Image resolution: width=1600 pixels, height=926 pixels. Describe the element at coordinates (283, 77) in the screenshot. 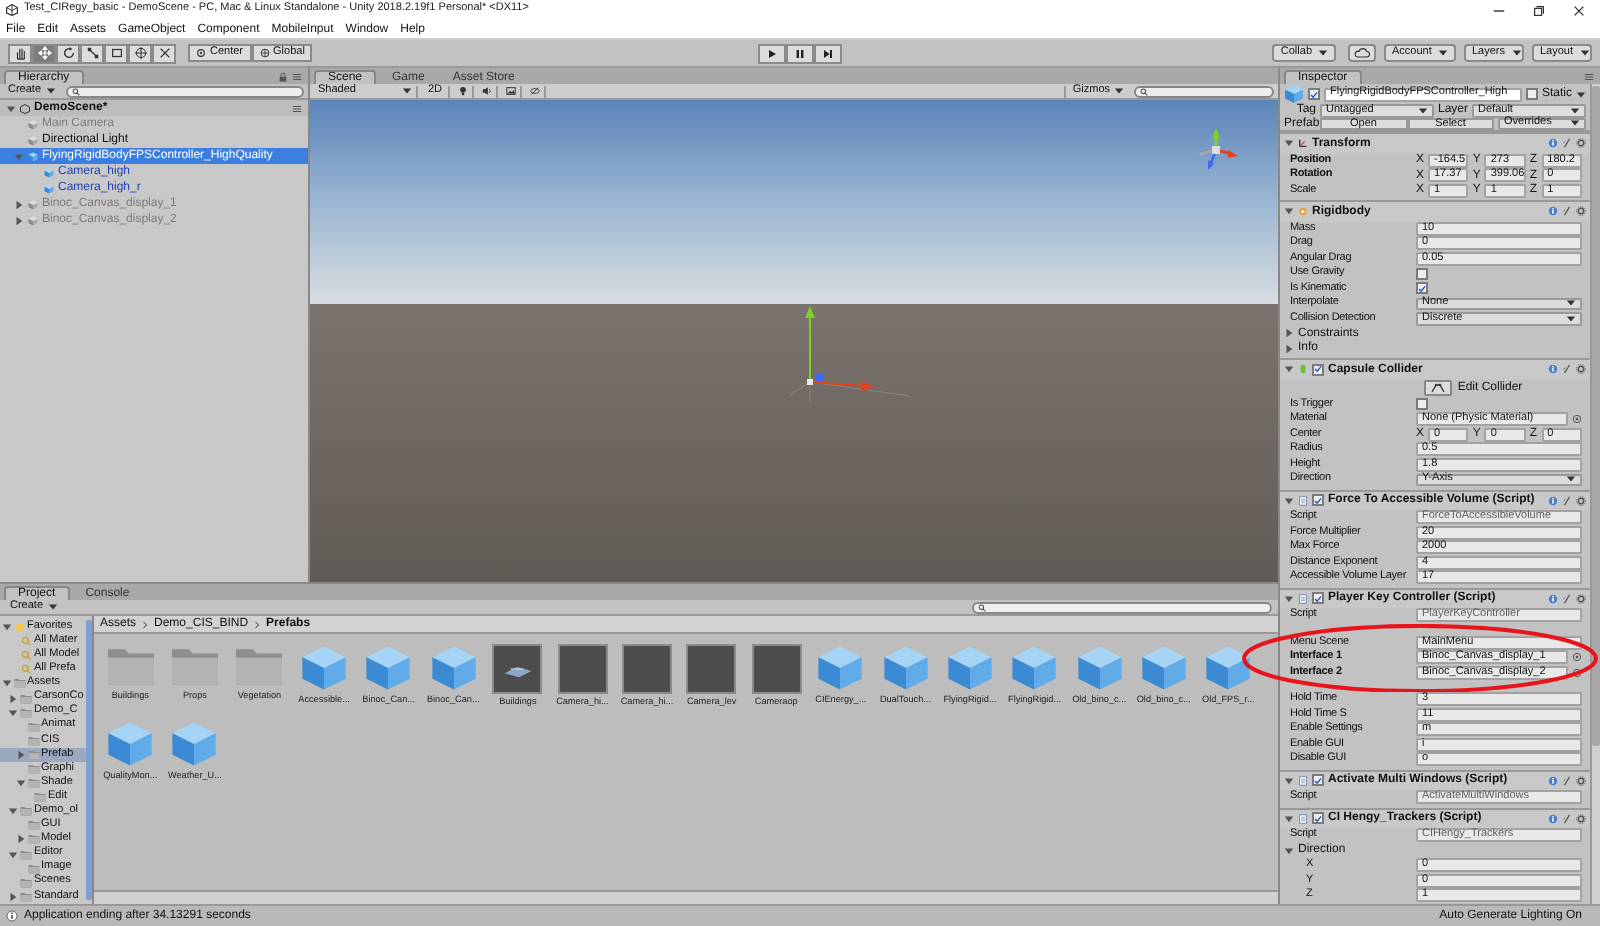

I see `lock-icon` at that location.